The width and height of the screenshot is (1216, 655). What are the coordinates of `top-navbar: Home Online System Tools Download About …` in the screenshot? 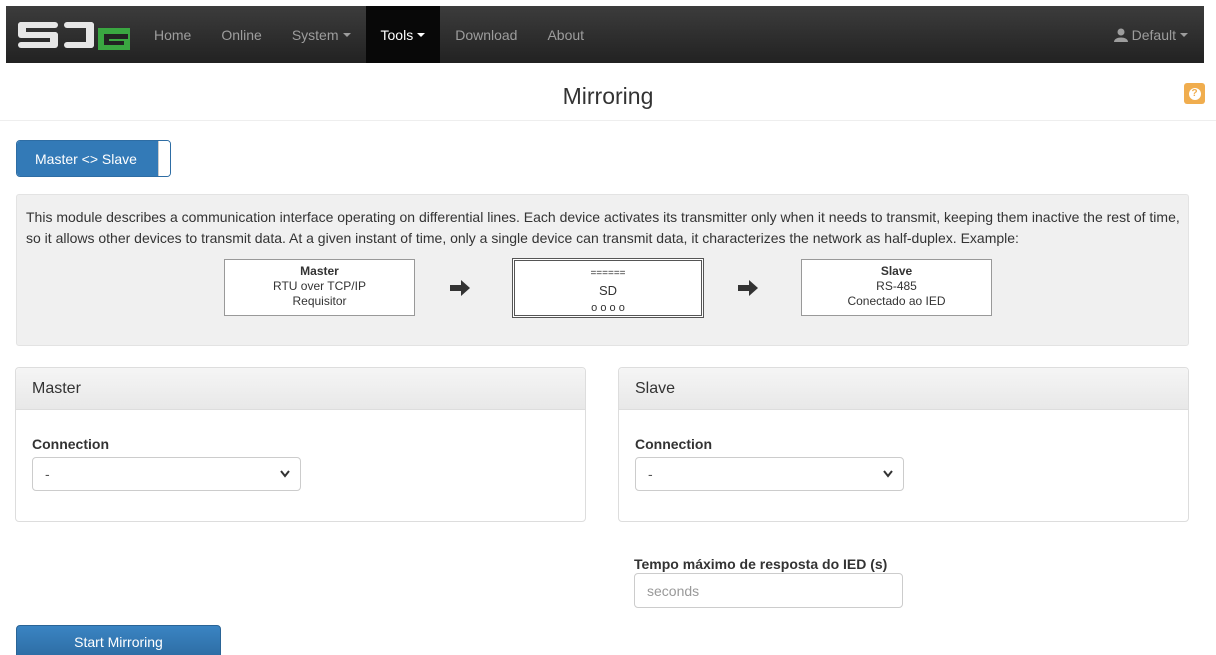 It's located at (605, 34).